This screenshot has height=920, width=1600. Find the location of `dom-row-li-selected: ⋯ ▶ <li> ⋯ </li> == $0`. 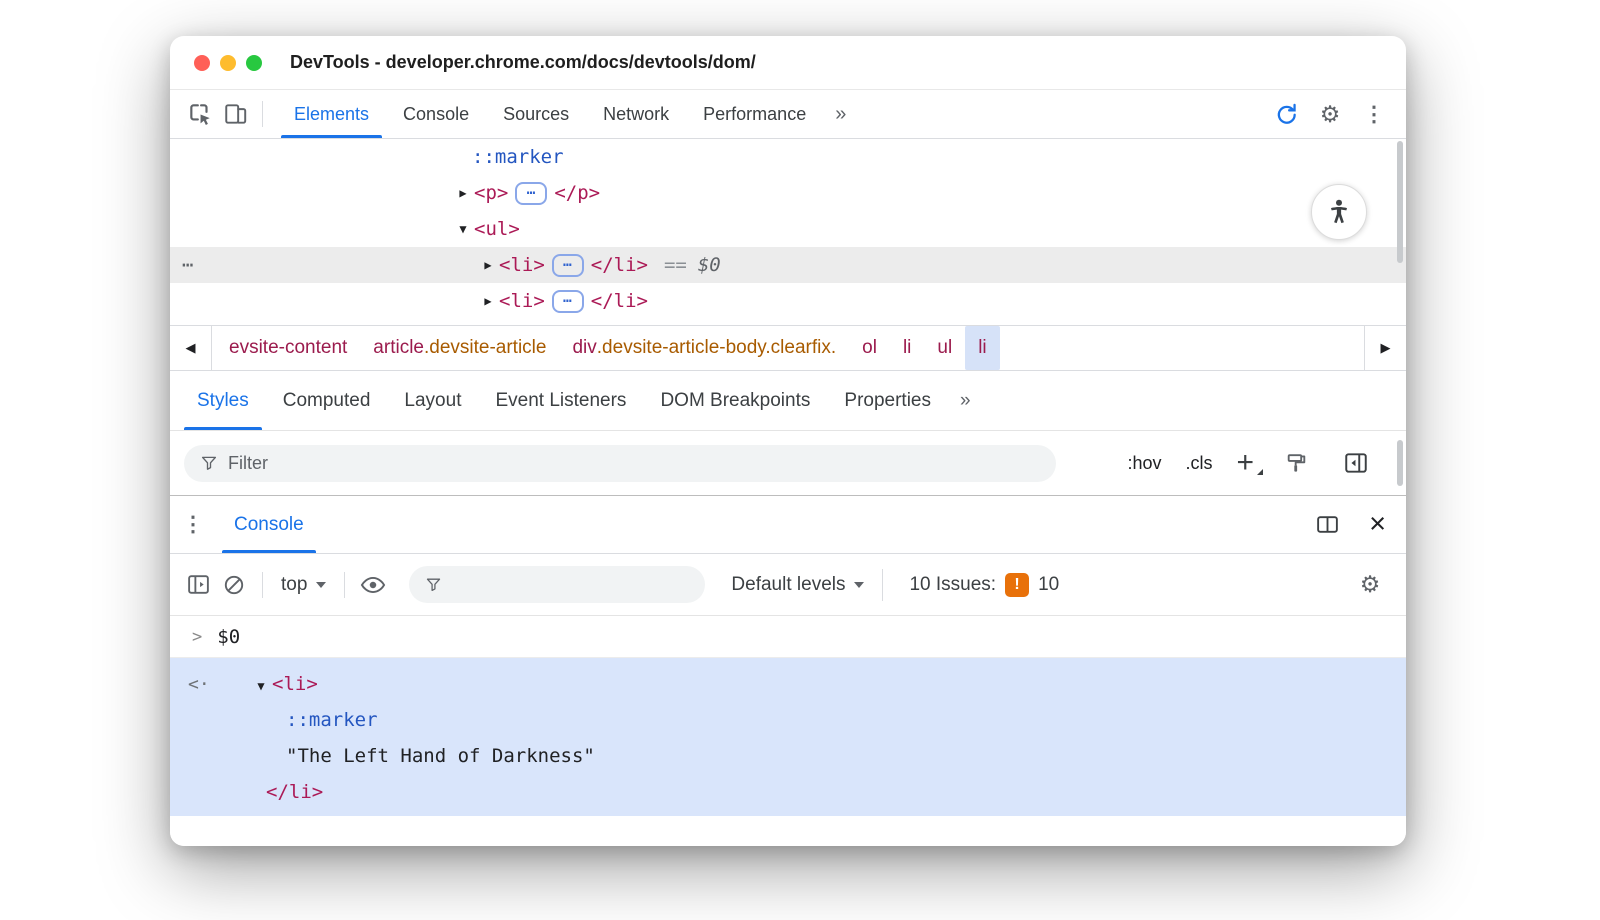

dom-row-li-selected: ⋯ ▶ <li> ⋯ </li> == $0 is located at coordinates (788, 265).